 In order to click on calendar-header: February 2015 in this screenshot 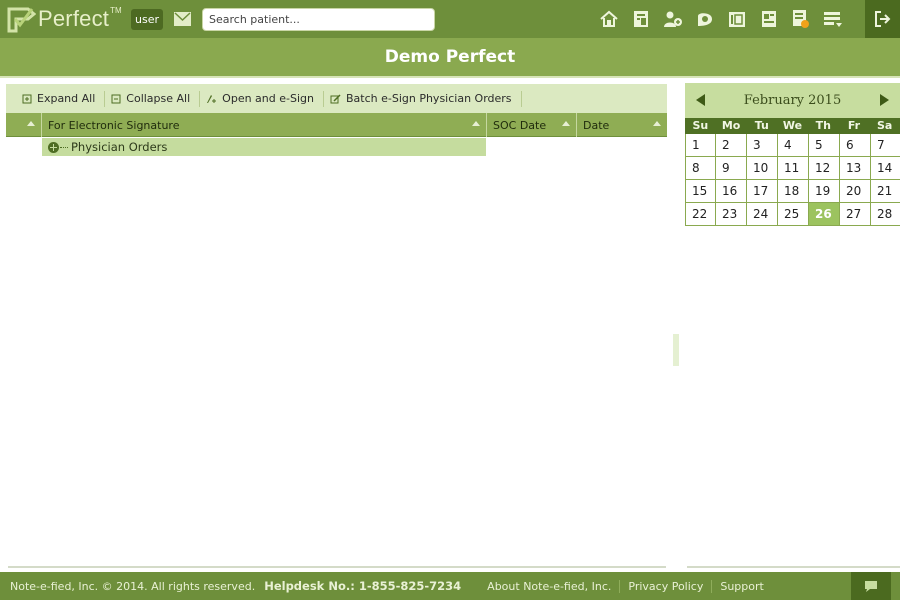, I will do `click(792, 100)`.